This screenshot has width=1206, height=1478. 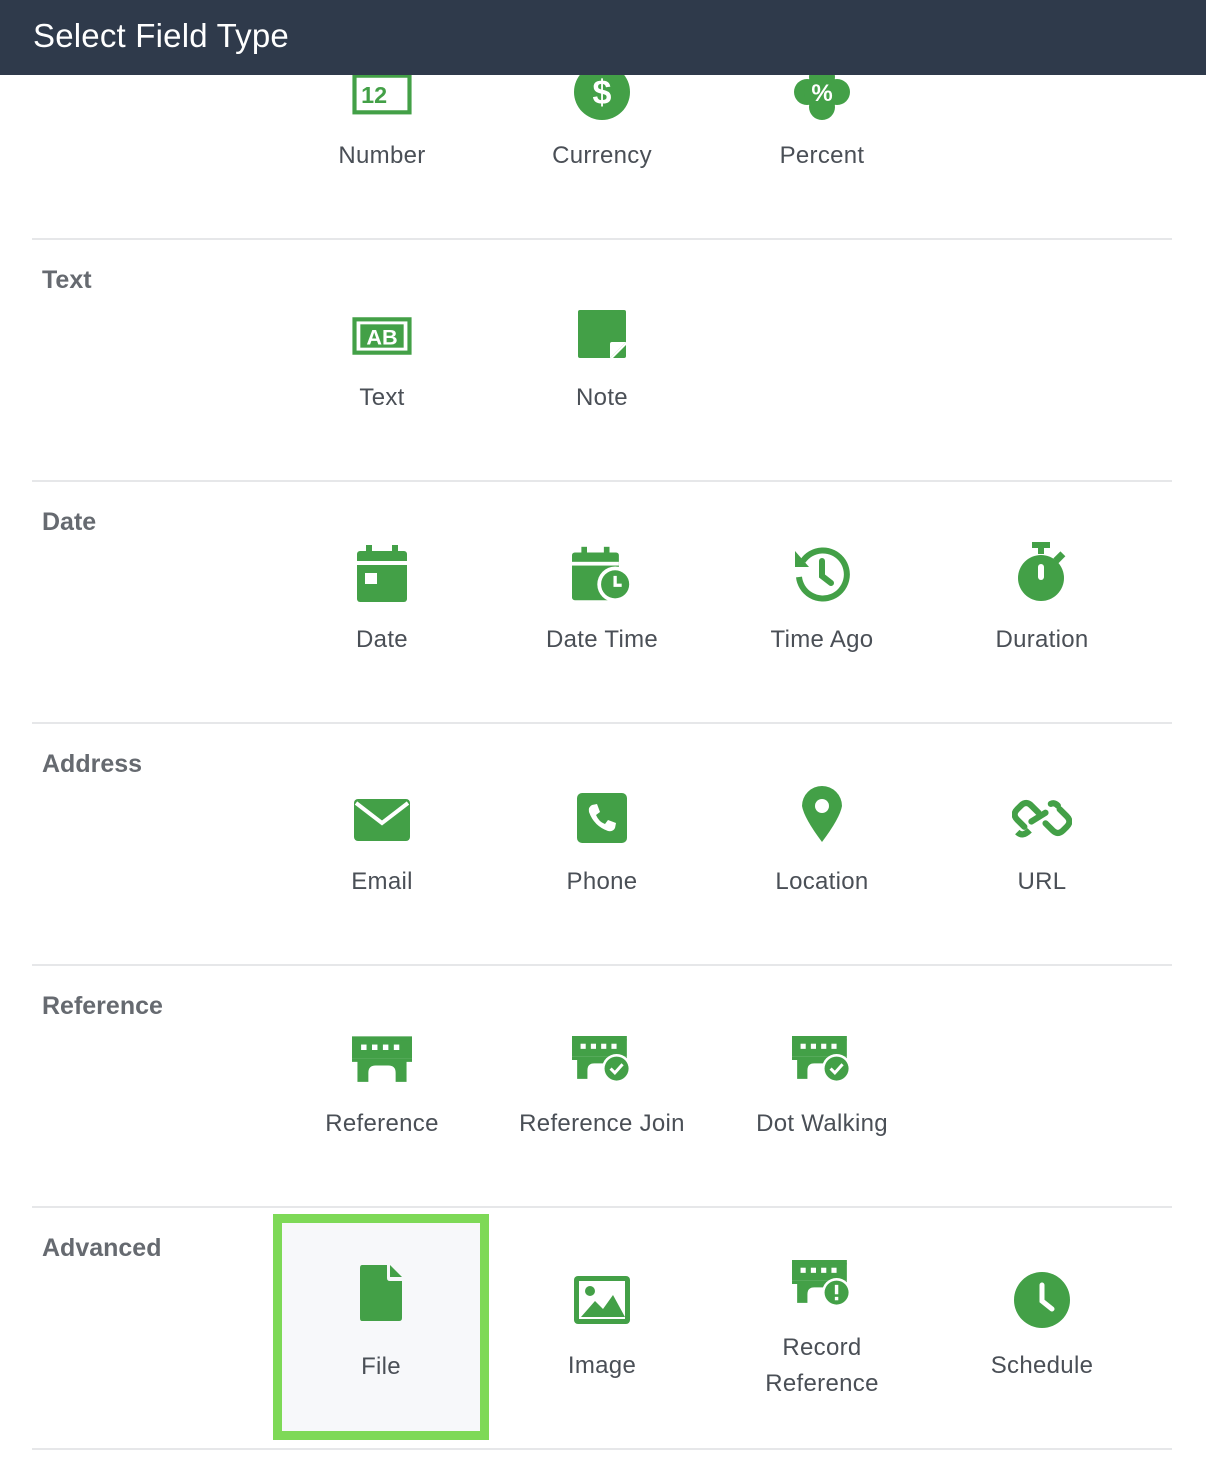 I want to click on tile-label: Email, so click(x=382, y=881).